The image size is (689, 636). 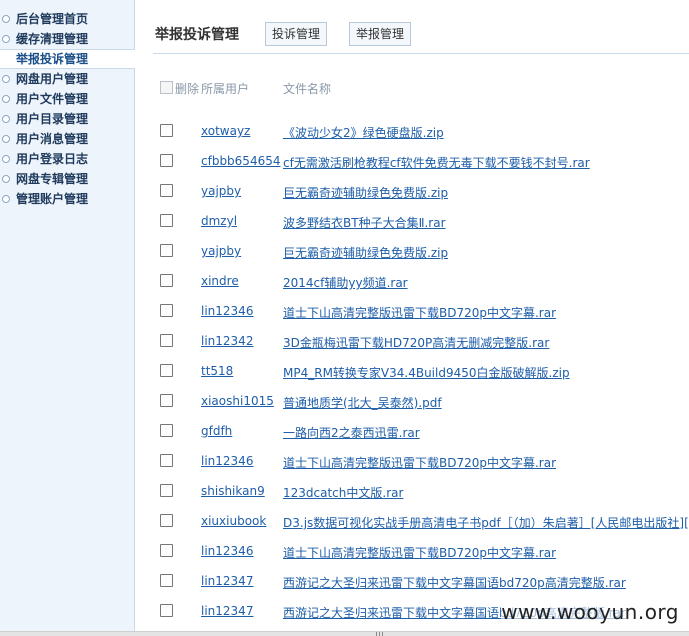 I want to click on sidebar-item-label: 用户登录日志, so click(x=52, y=159).